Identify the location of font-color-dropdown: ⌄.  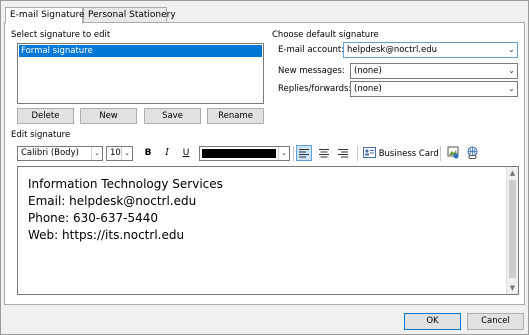
(244, 153).